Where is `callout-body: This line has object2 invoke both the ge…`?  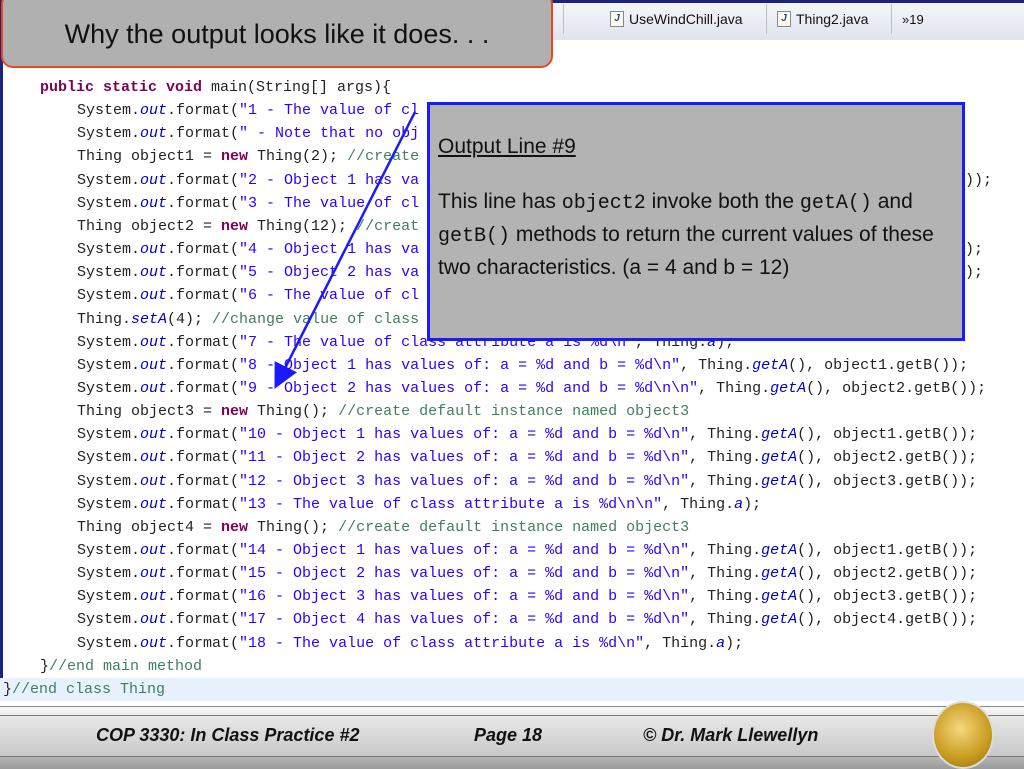 callout-body: This line has object2 invoke both the ge… is located at coordinates (696, 234).